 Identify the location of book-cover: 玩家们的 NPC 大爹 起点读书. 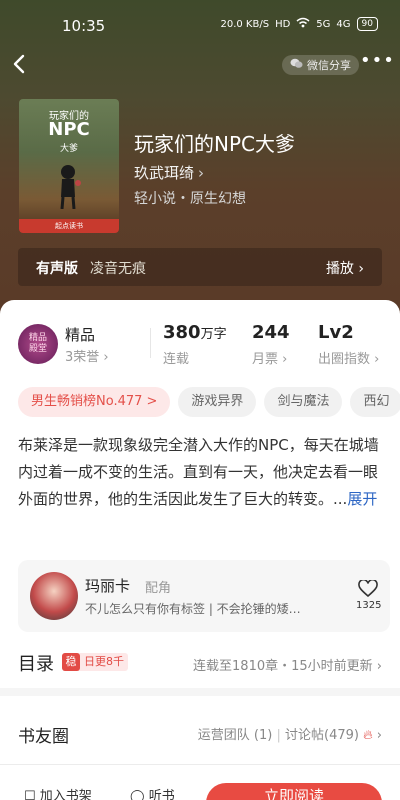
(69, 166).